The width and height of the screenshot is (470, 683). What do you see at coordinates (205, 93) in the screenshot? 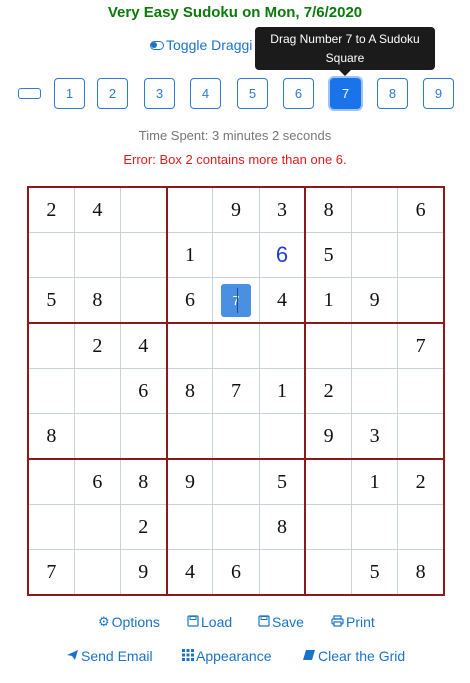
I see `number-button-4: 4` at bounding box center [205, 93].